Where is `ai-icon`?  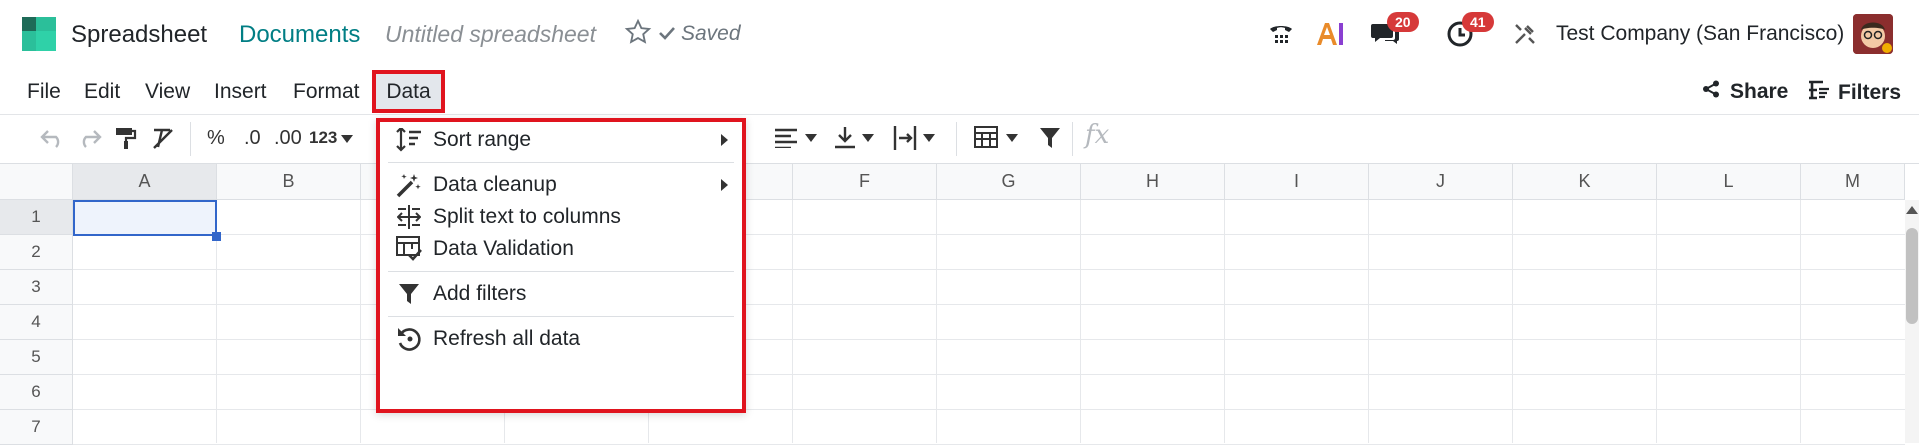
ai-icon is located at coordinates (1330, 34).